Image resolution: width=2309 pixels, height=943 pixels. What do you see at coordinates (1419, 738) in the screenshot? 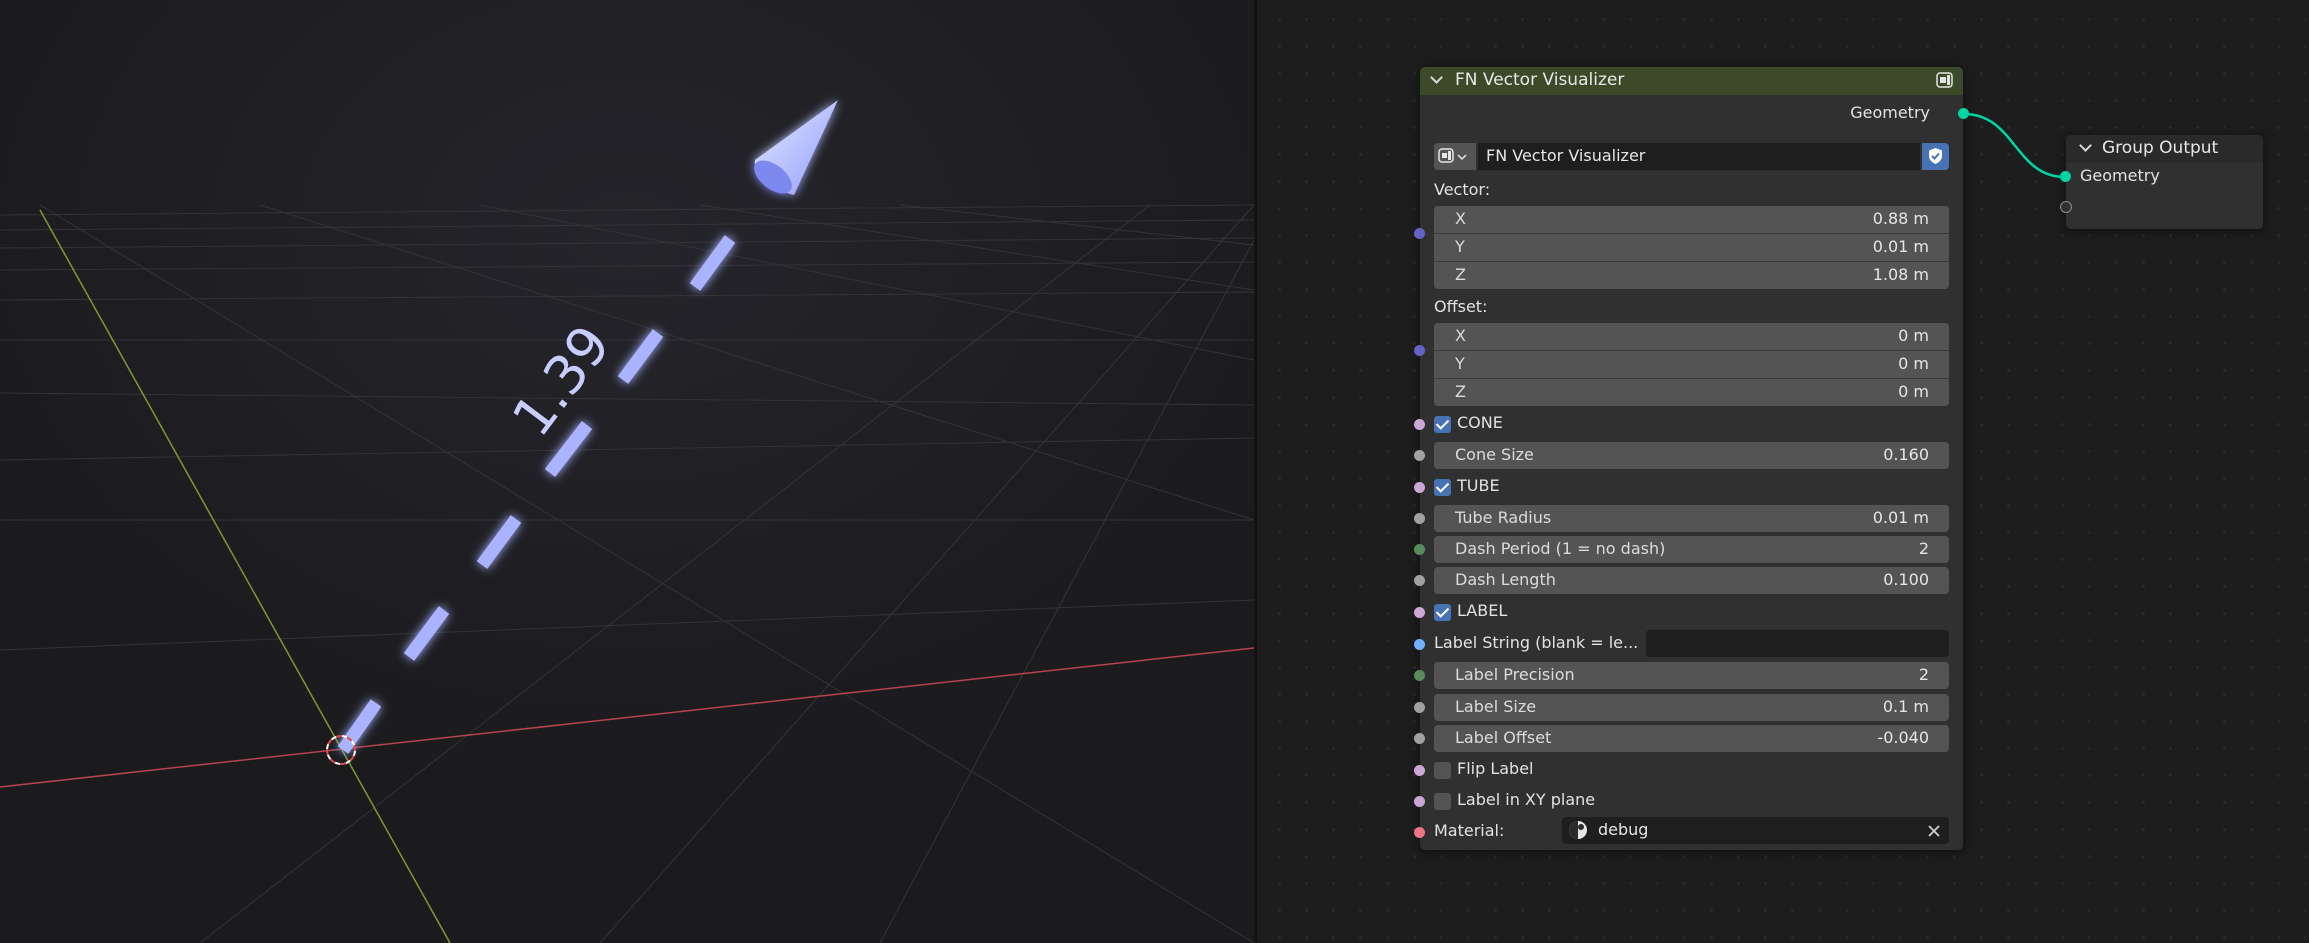
I see `label-offset-socket` at bounding box center [1419, 738].